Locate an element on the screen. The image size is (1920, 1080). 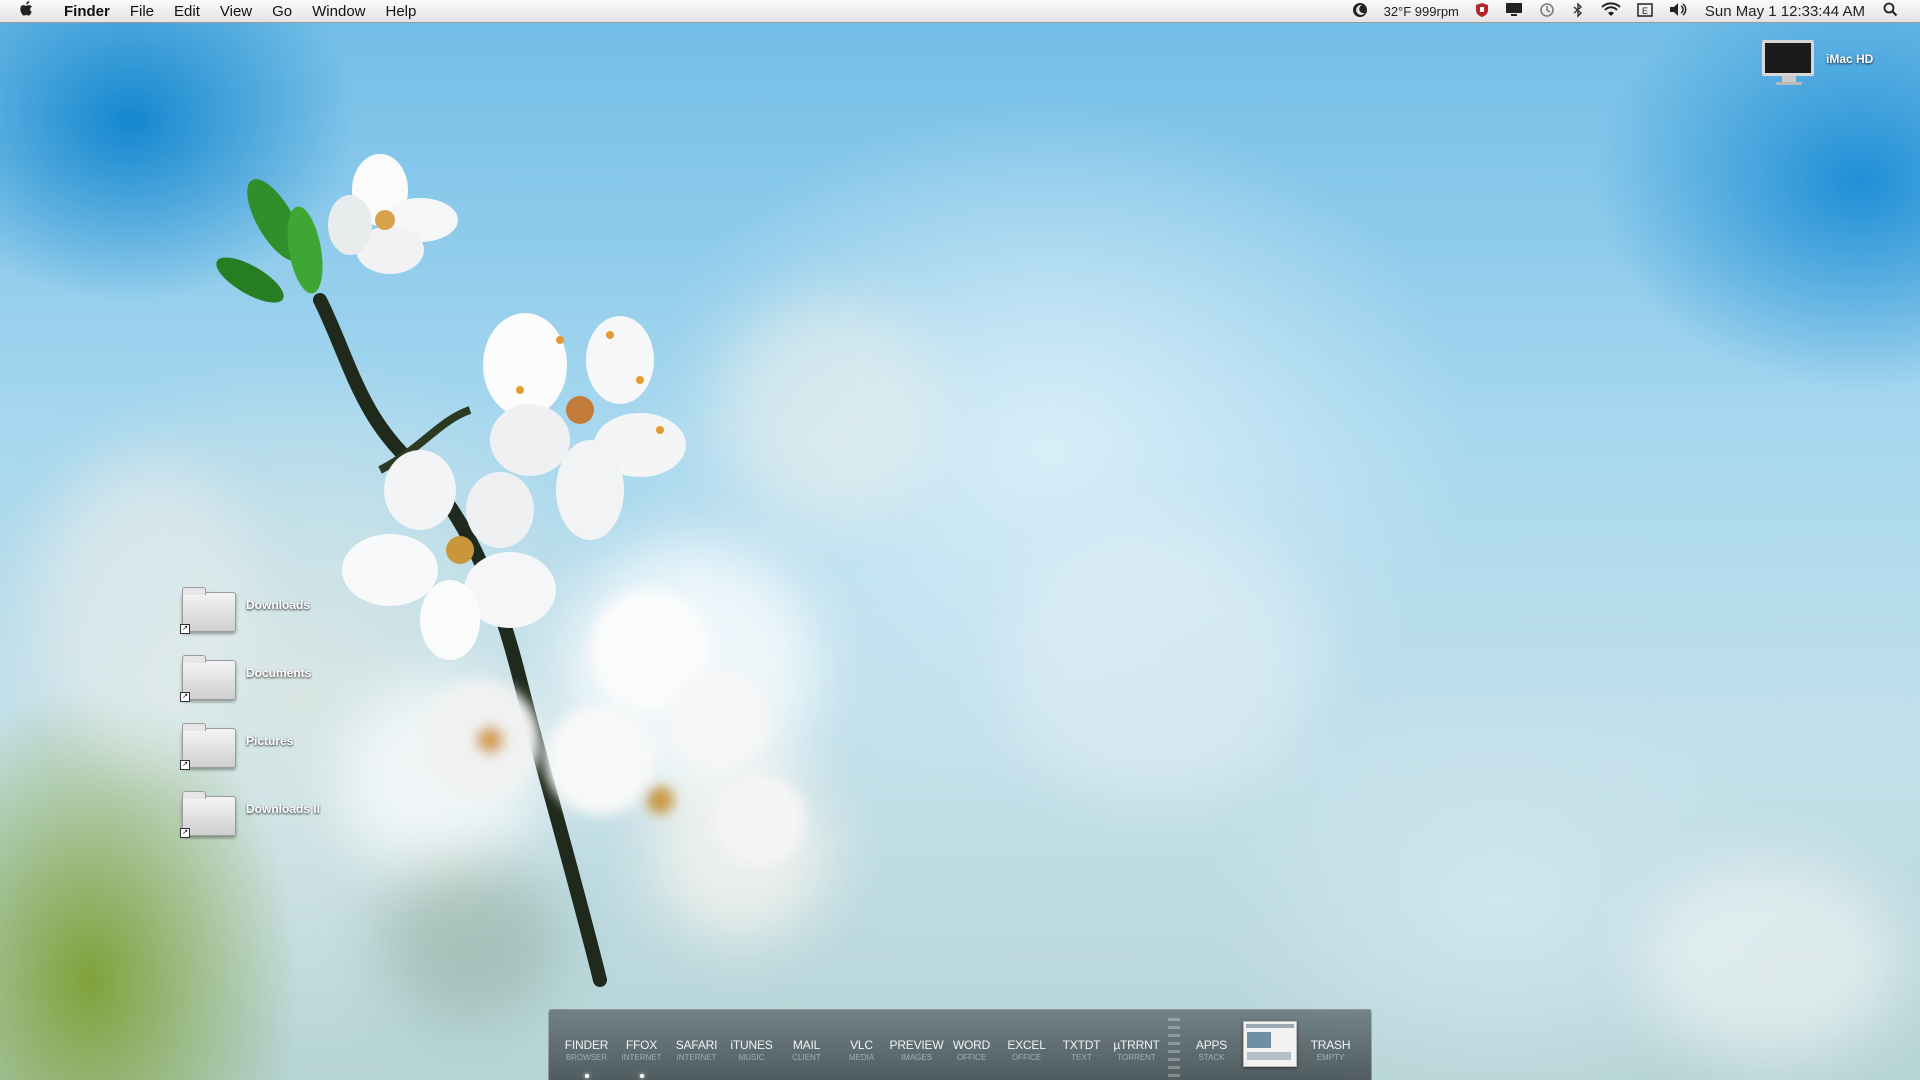
dock-item-vlc: VLC MEDIA is located at coordinates (861, 1036).